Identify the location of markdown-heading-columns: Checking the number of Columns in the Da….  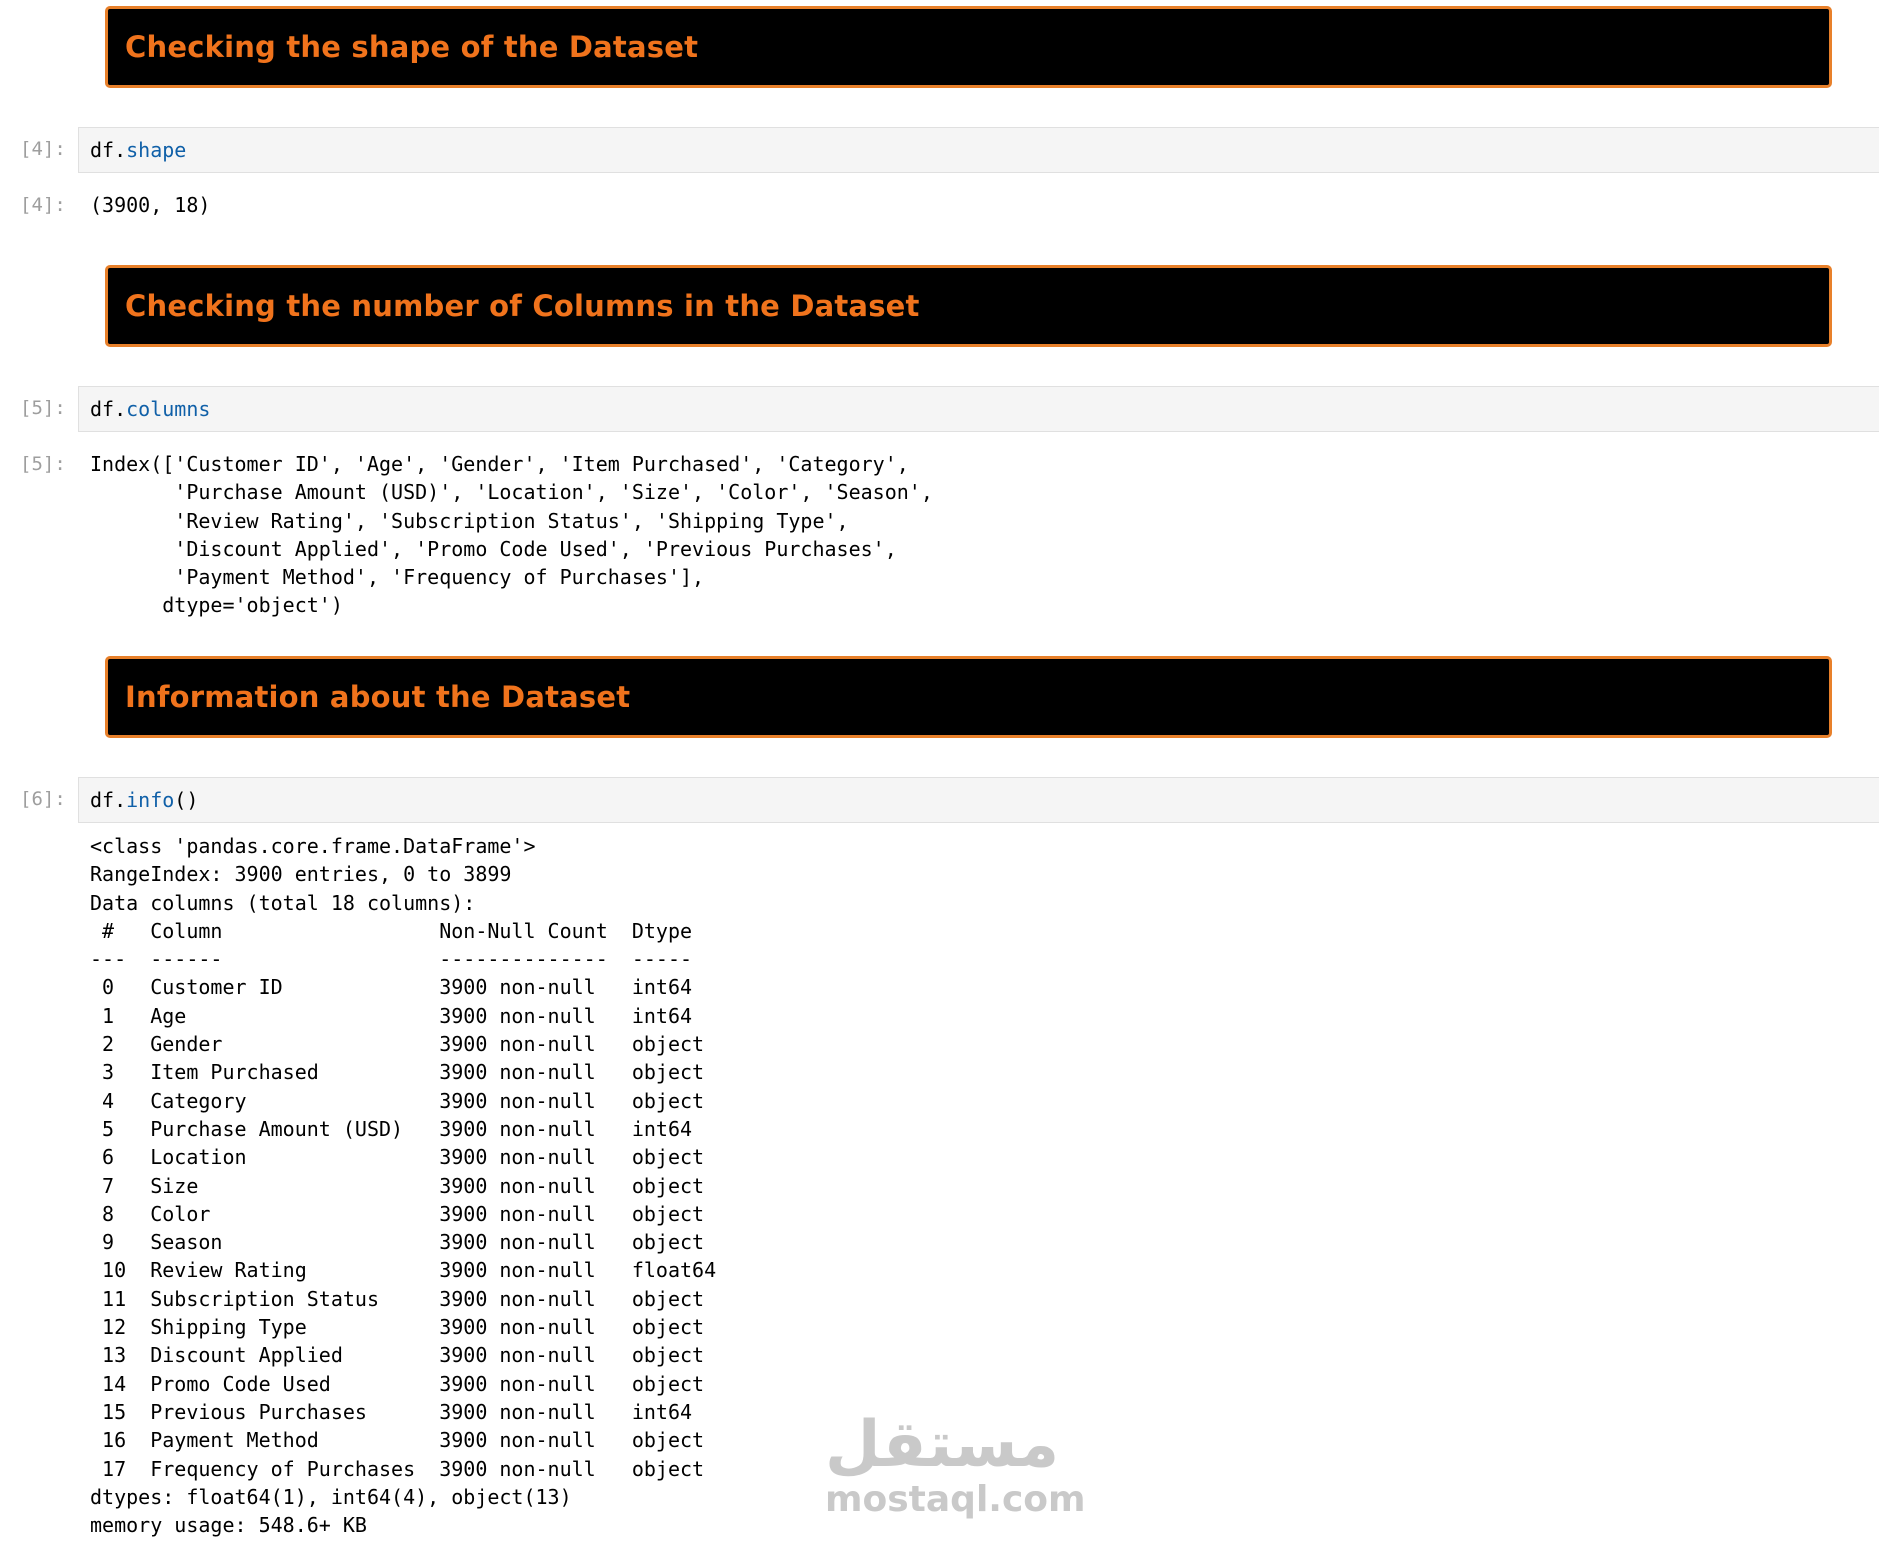
(968, 306).